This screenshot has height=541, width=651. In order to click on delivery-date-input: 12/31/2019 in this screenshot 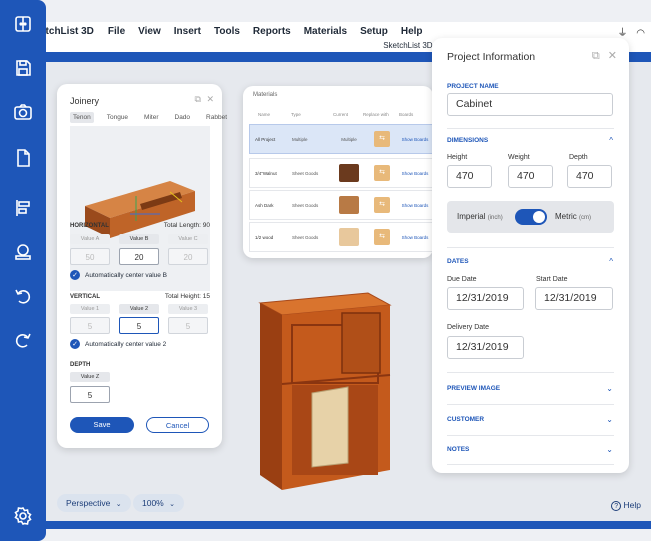, I will do `click(485, 347)`.